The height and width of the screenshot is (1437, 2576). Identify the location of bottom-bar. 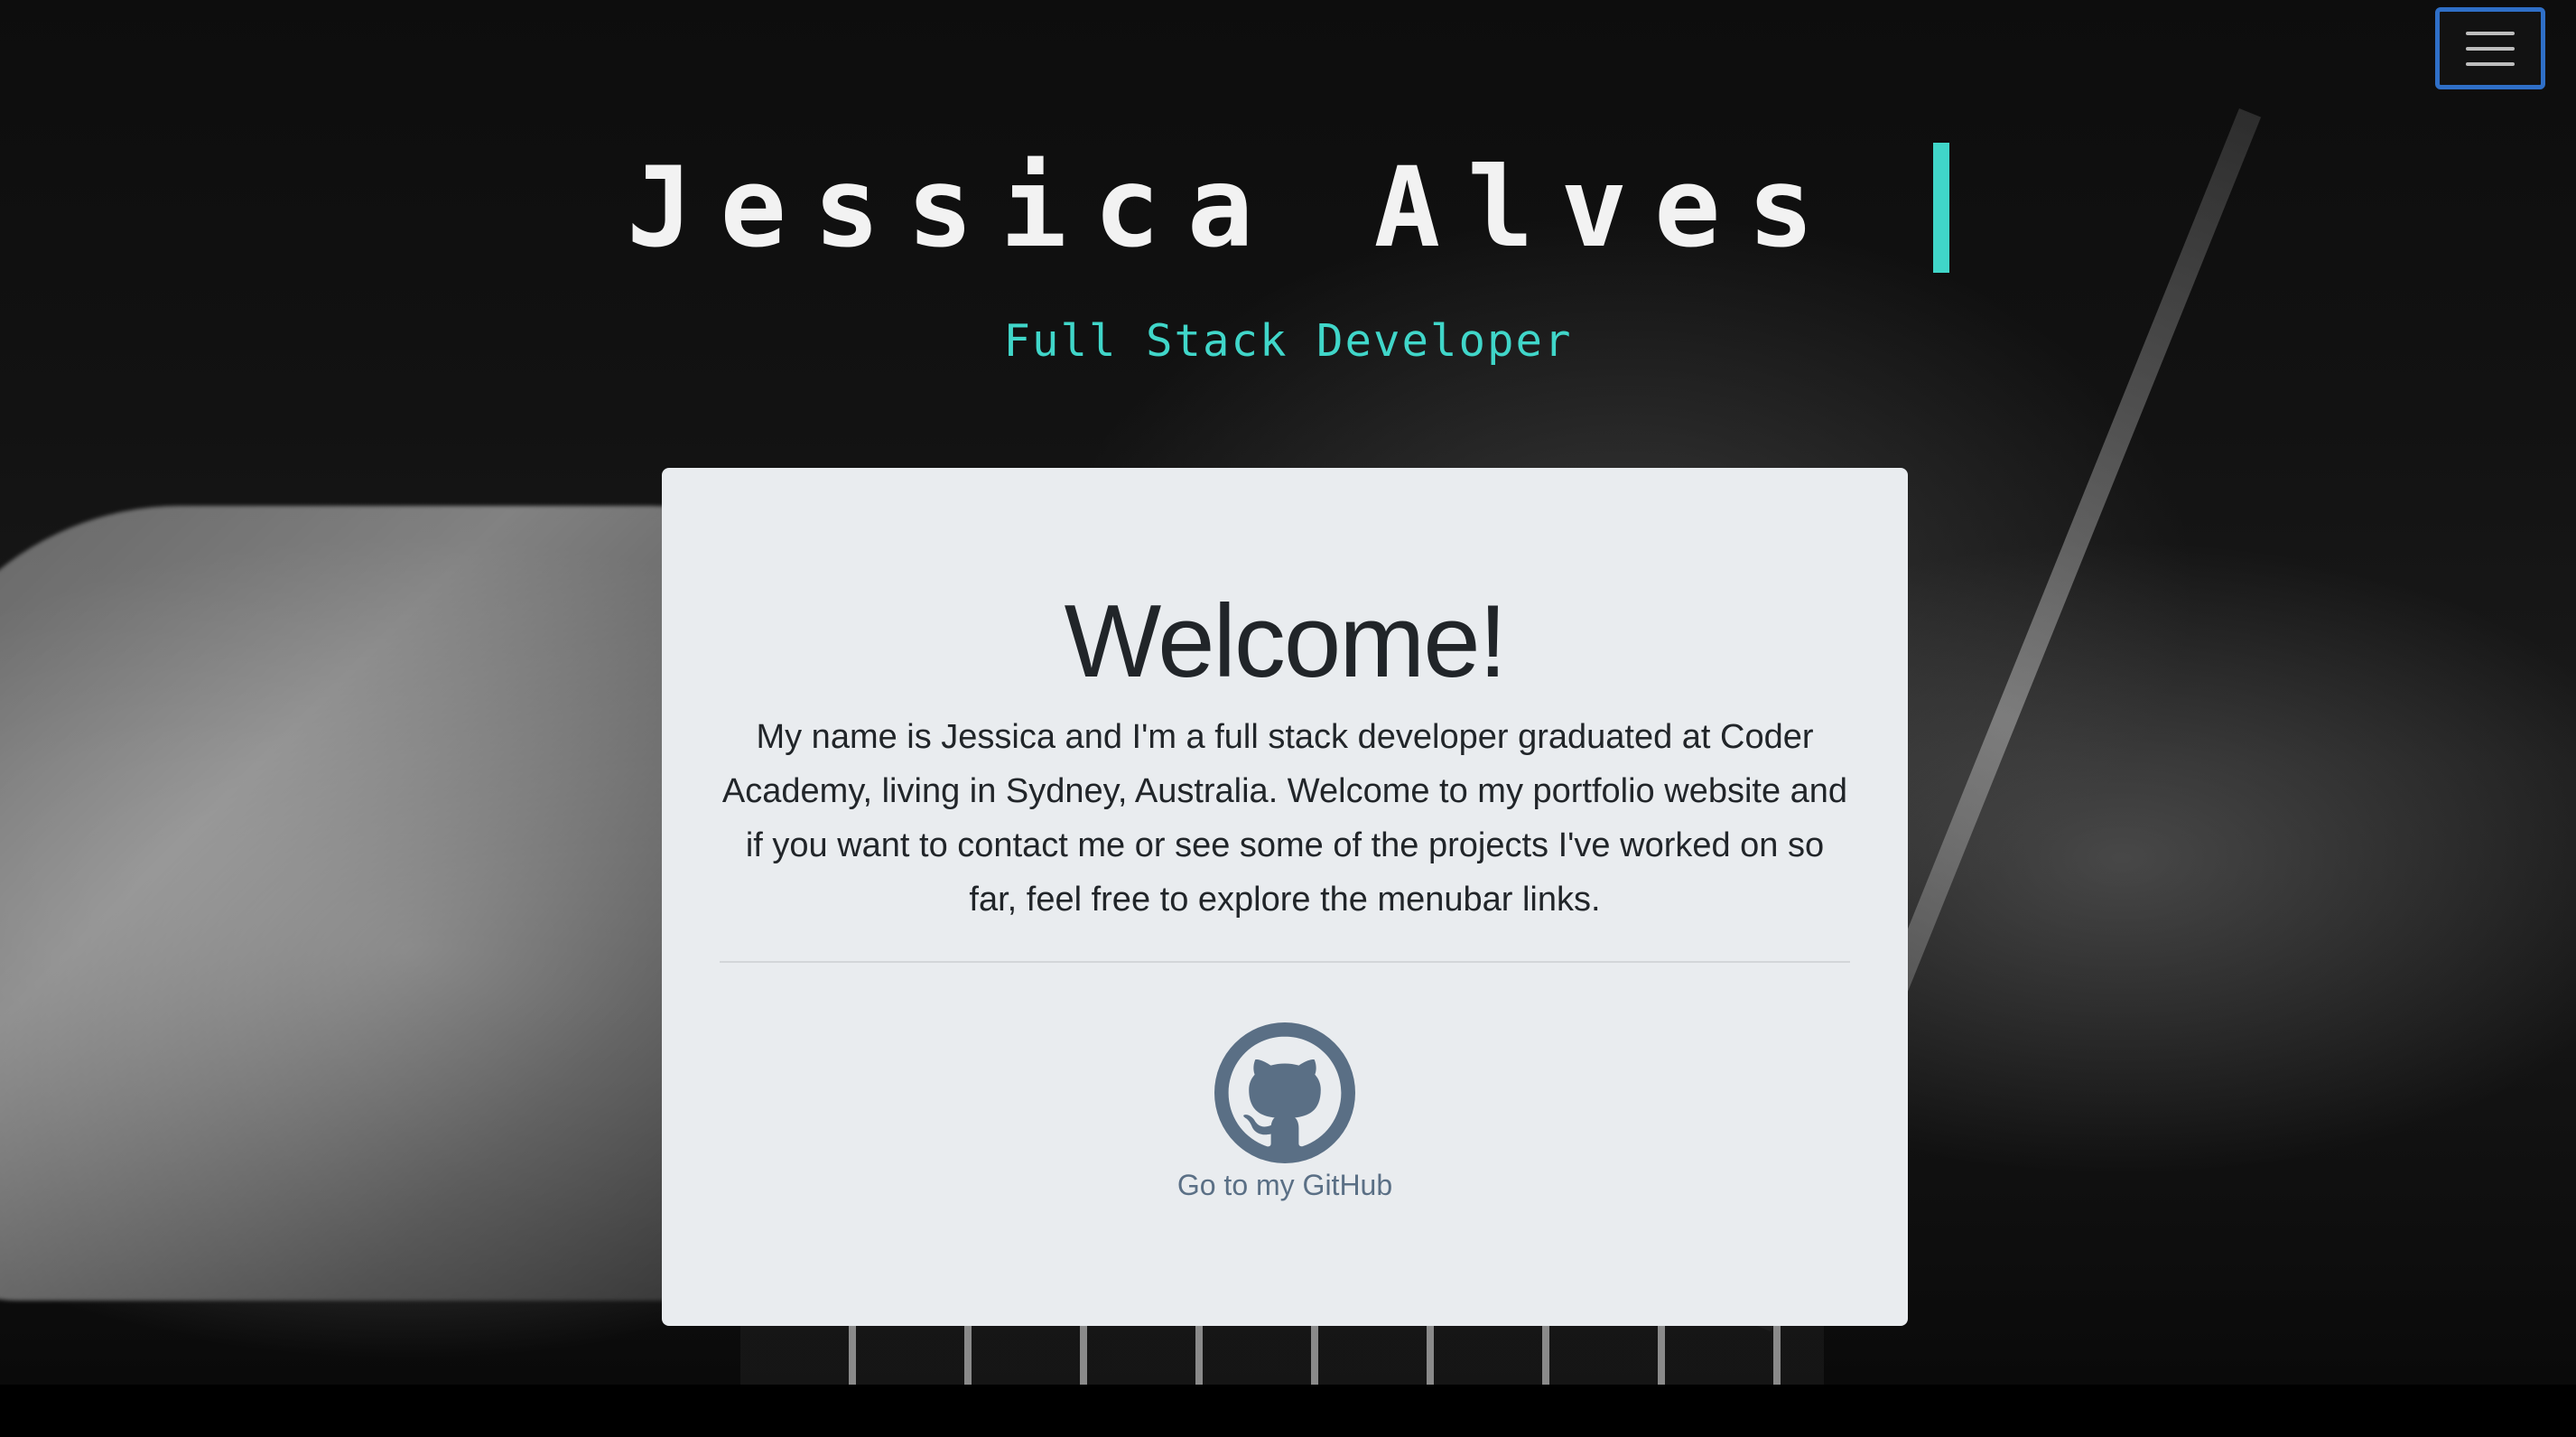
(1288, 1411).